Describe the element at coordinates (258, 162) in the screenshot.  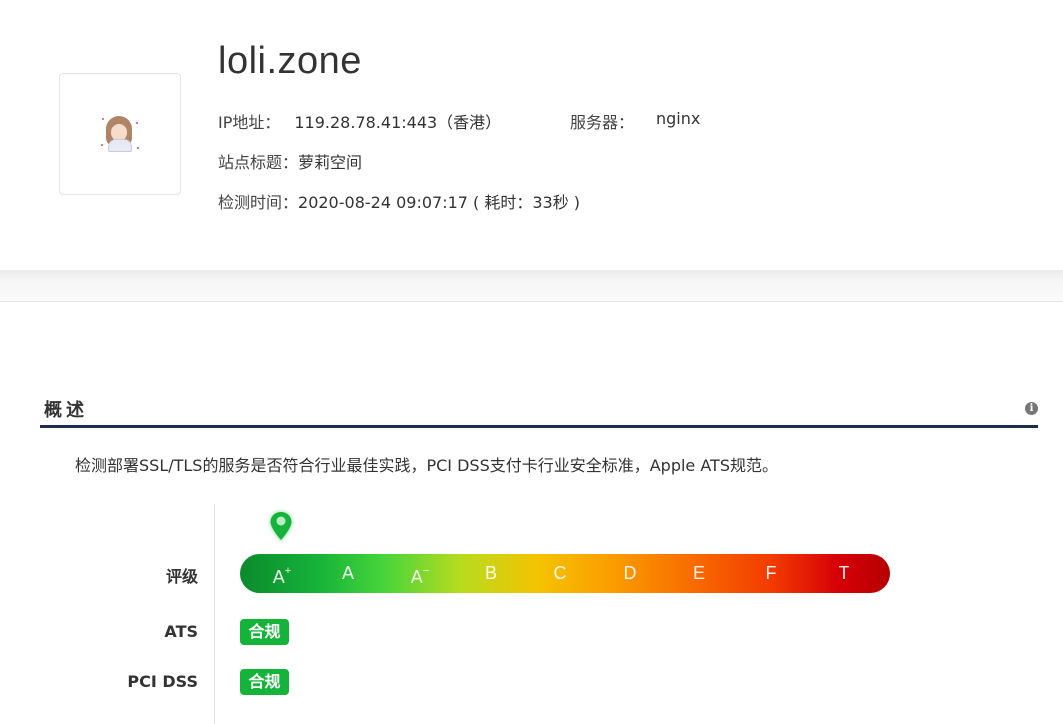
I see `site-title-label: 站点标题：` at that location.